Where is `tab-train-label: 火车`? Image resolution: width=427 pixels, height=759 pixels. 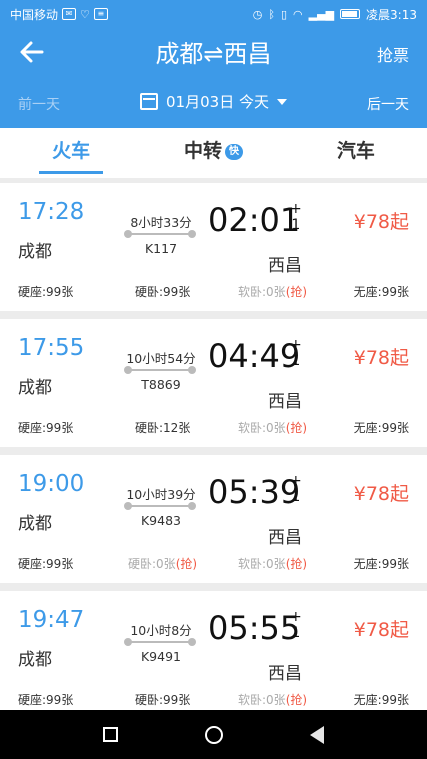 tab-train-label: 火车 is located at coordinates (71, 151).